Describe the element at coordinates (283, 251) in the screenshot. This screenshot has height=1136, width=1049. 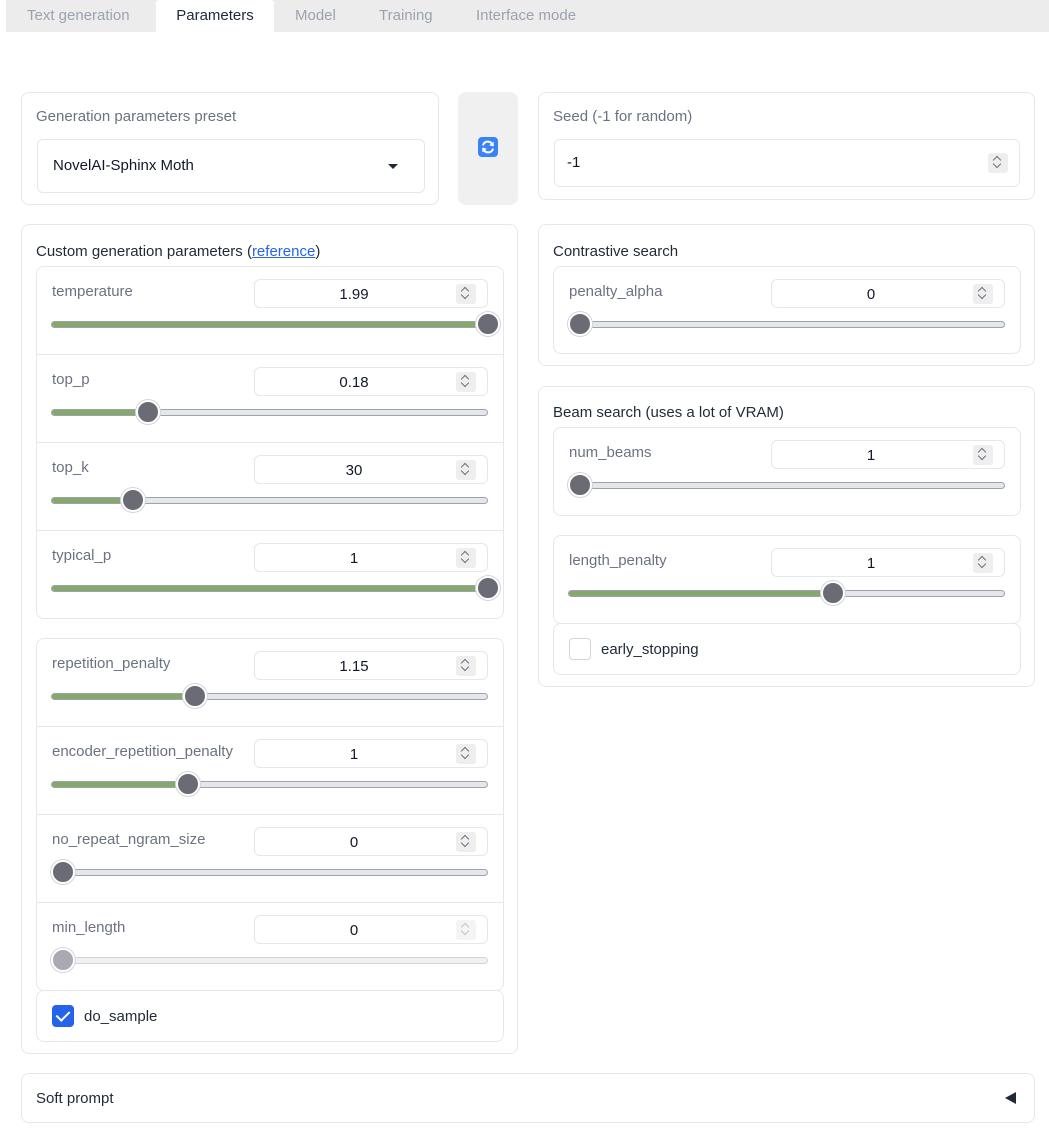
I see `reference-link: reference` at that location.